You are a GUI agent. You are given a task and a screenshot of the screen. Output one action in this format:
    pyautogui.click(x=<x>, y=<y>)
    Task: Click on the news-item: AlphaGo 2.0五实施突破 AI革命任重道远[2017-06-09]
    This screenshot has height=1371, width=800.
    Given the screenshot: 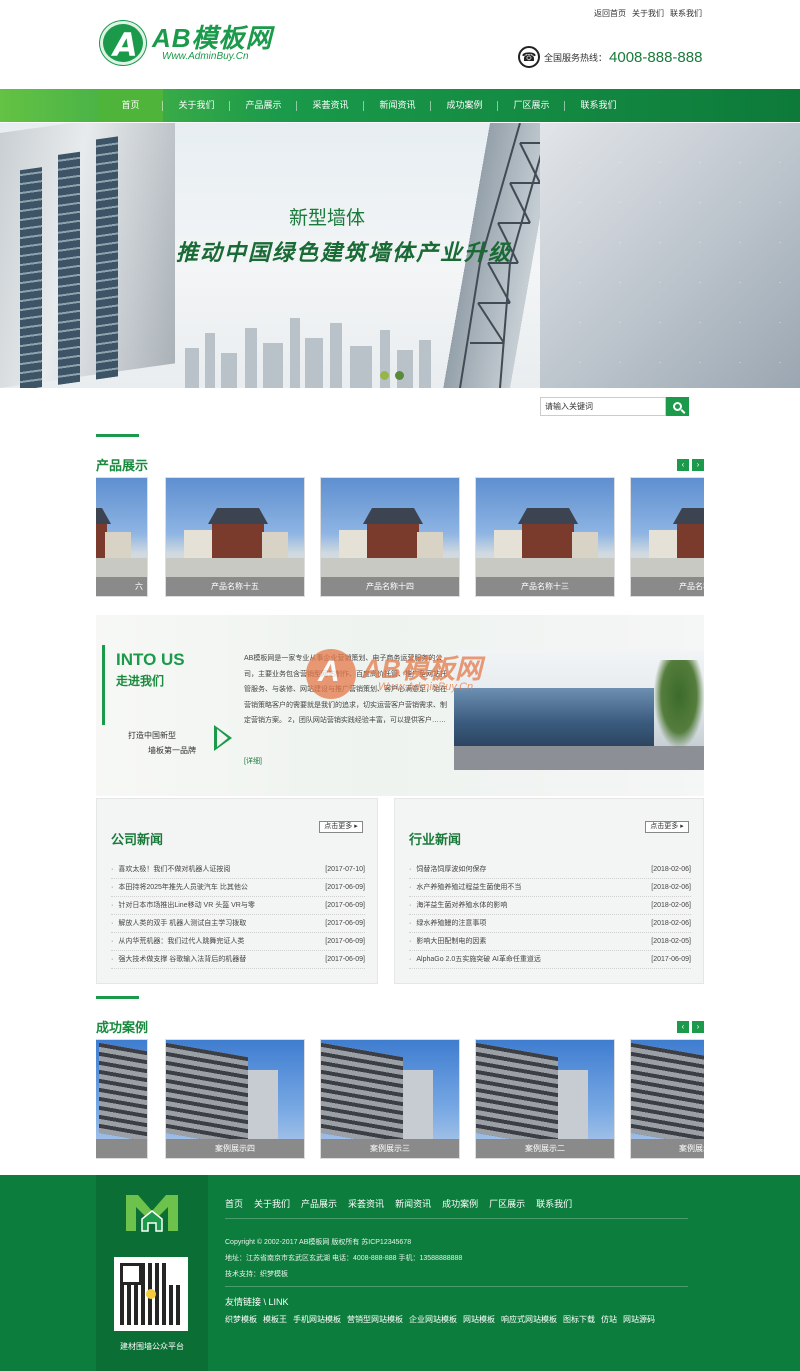 What is the action you would take?
    pyautogui.click(x=550, y=960)
    